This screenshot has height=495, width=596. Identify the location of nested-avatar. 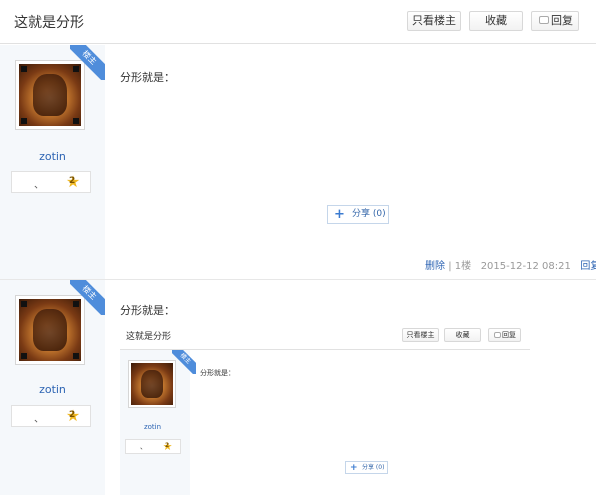
(152, 384).